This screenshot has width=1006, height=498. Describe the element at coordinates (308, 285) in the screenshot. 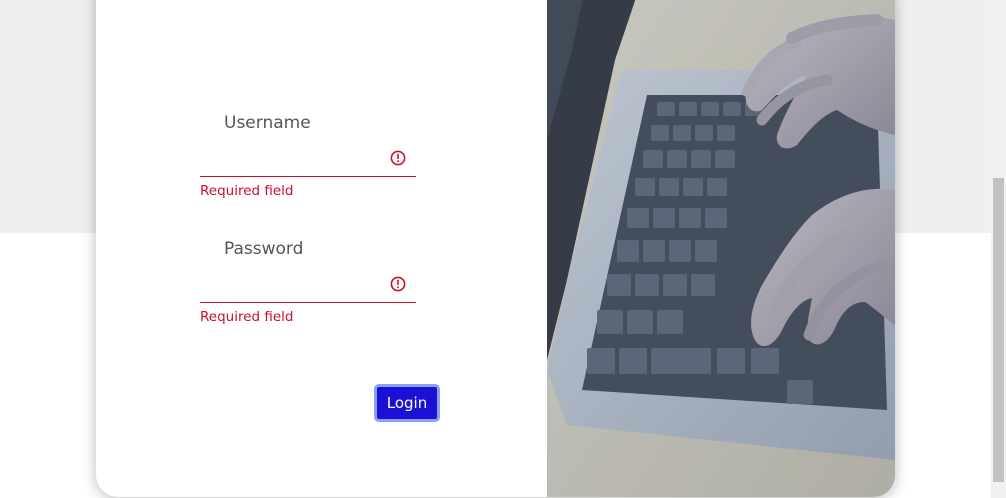

I see `password-input` at that location.